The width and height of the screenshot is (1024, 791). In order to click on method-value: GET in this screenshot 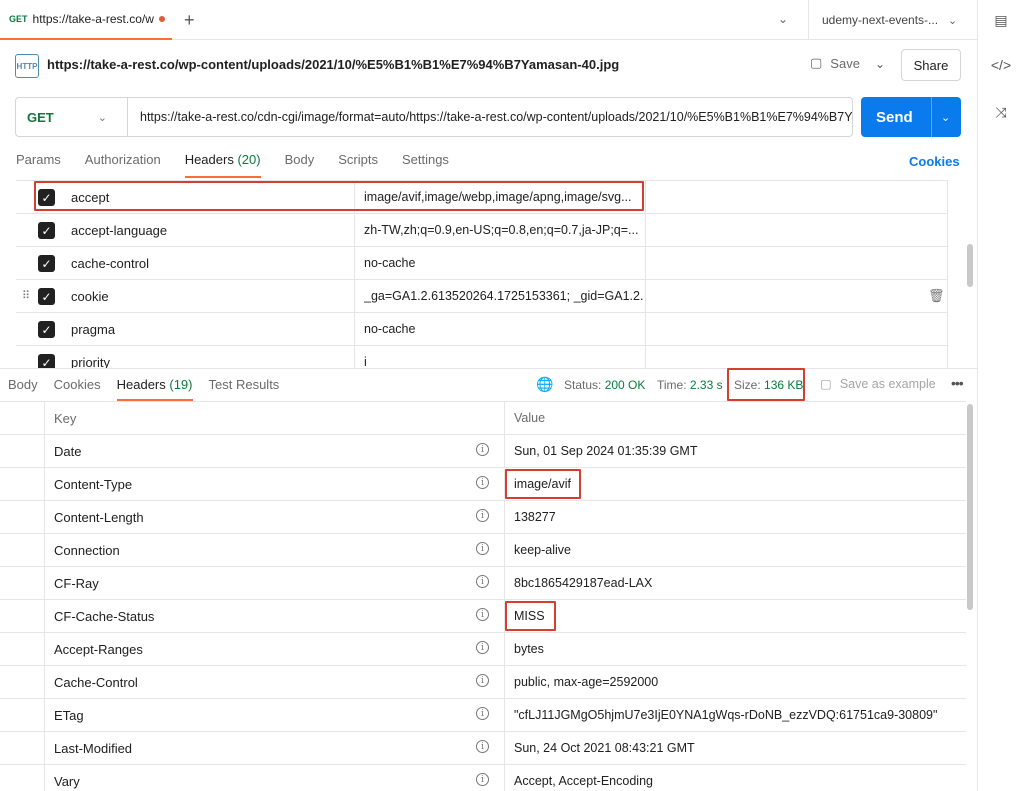, I will do `click(40, 117)`.